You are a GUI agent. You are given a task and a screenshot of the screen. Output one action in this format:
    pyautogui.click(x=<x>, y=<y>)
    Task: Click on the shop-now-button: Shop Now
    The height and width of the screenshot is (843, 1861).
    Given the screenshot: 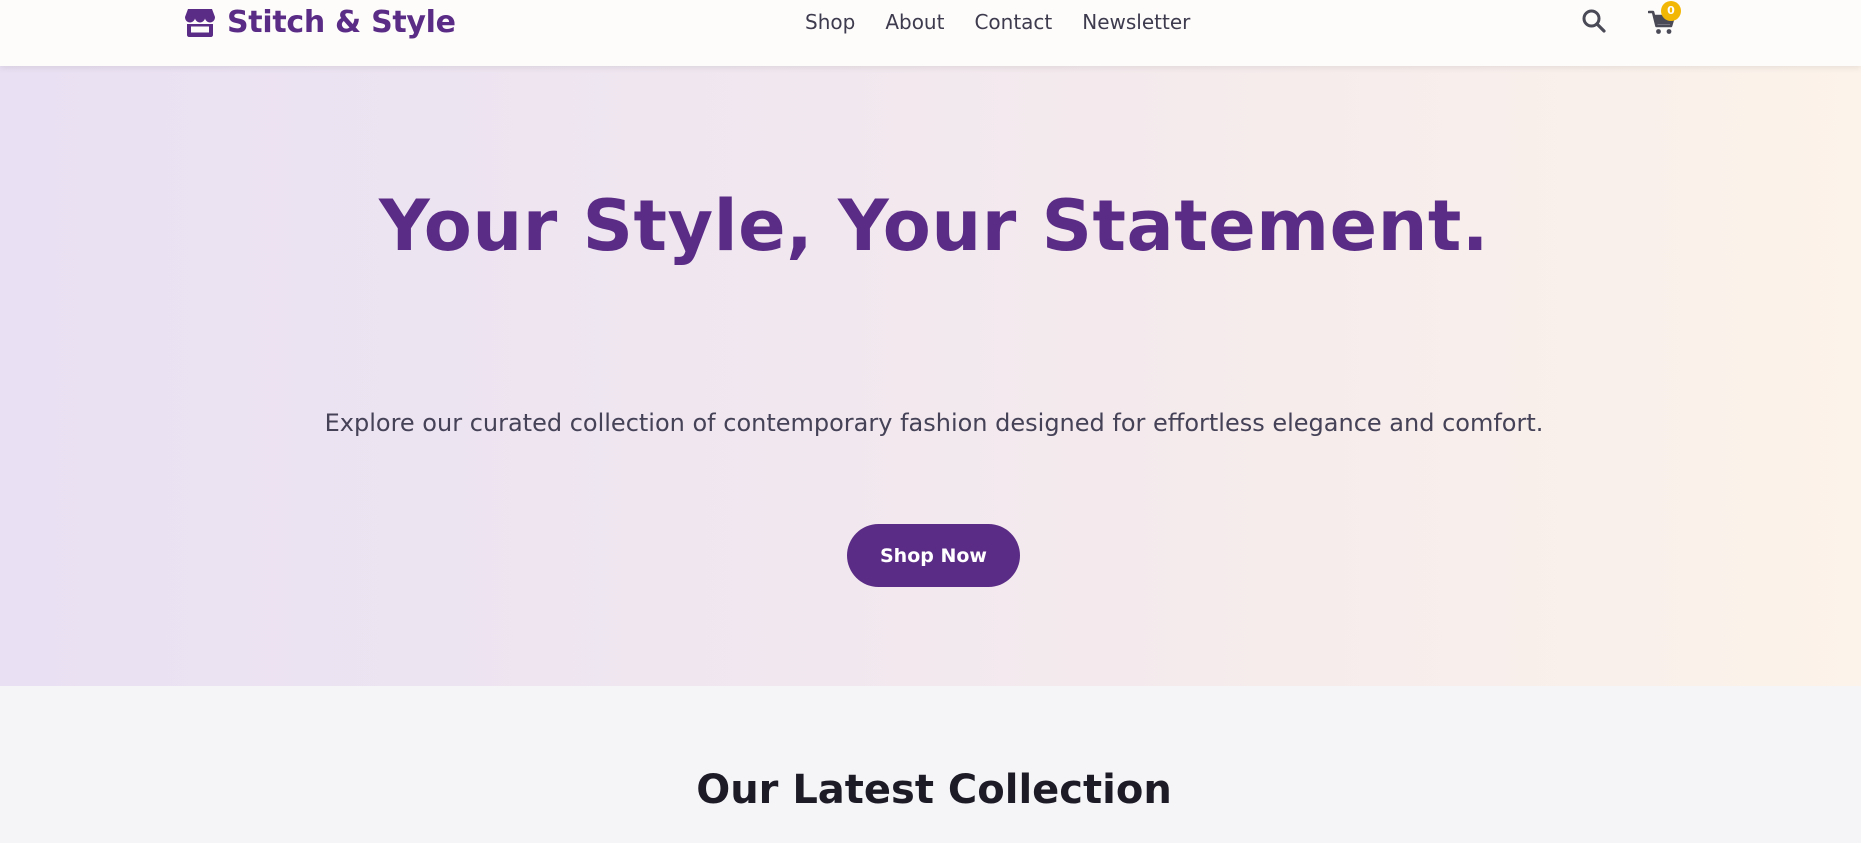 What is the action you would take?
    pyautogui.click(x=933, y=555)
    